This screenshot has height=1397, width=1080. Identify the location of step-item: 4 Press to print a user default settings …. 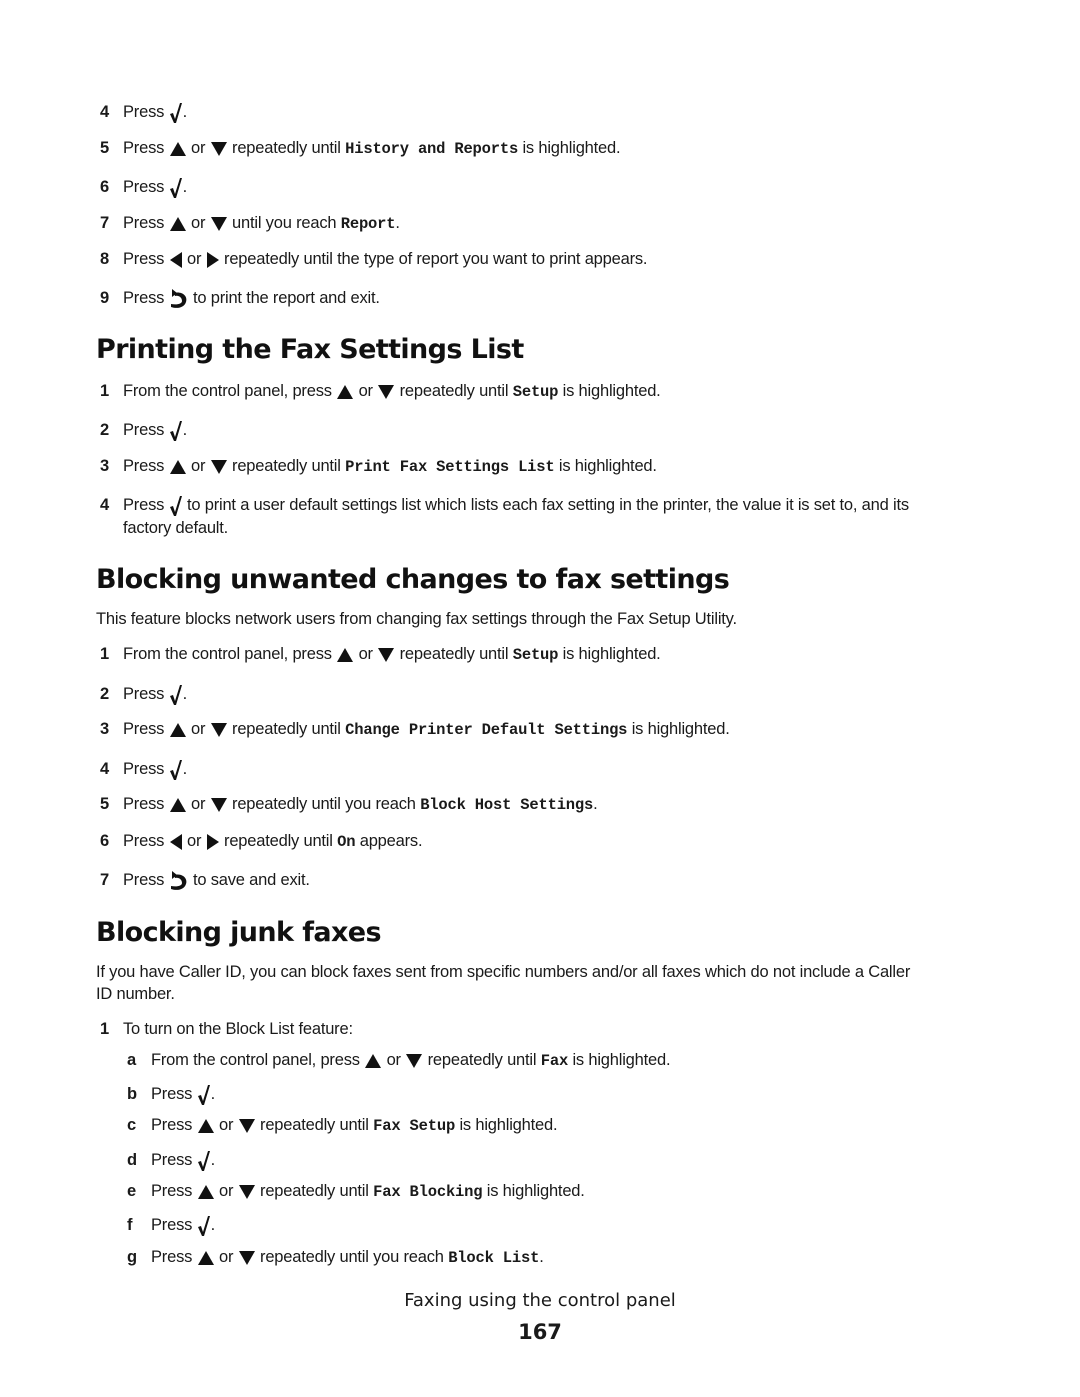
(530, 516).